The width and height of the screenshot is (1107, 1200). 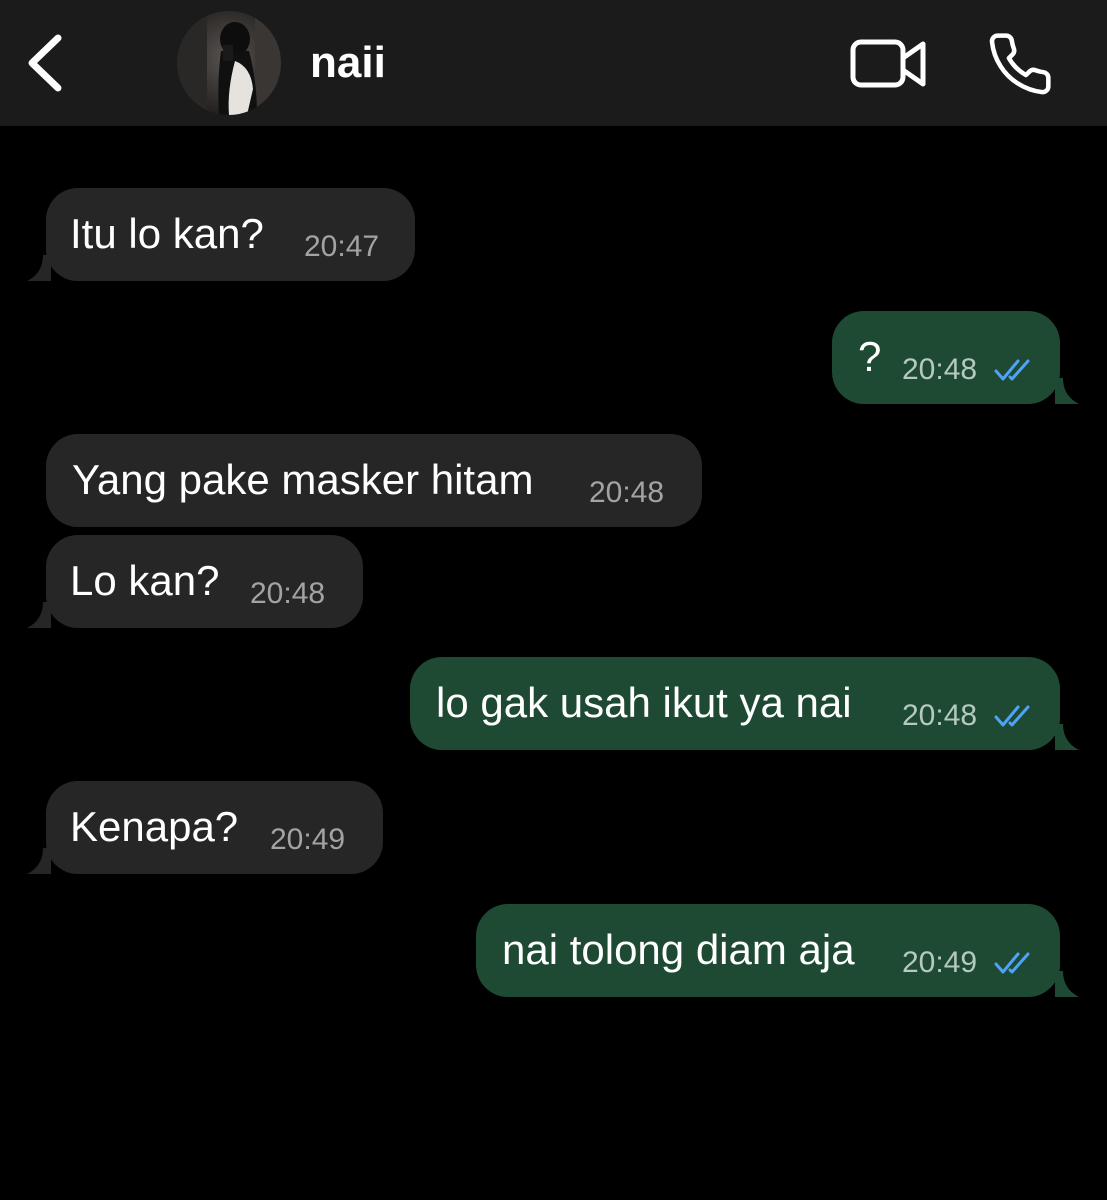 I want to click on message-bubble-incoming: Lo kan? 20:48, so click(x=195, y=581).